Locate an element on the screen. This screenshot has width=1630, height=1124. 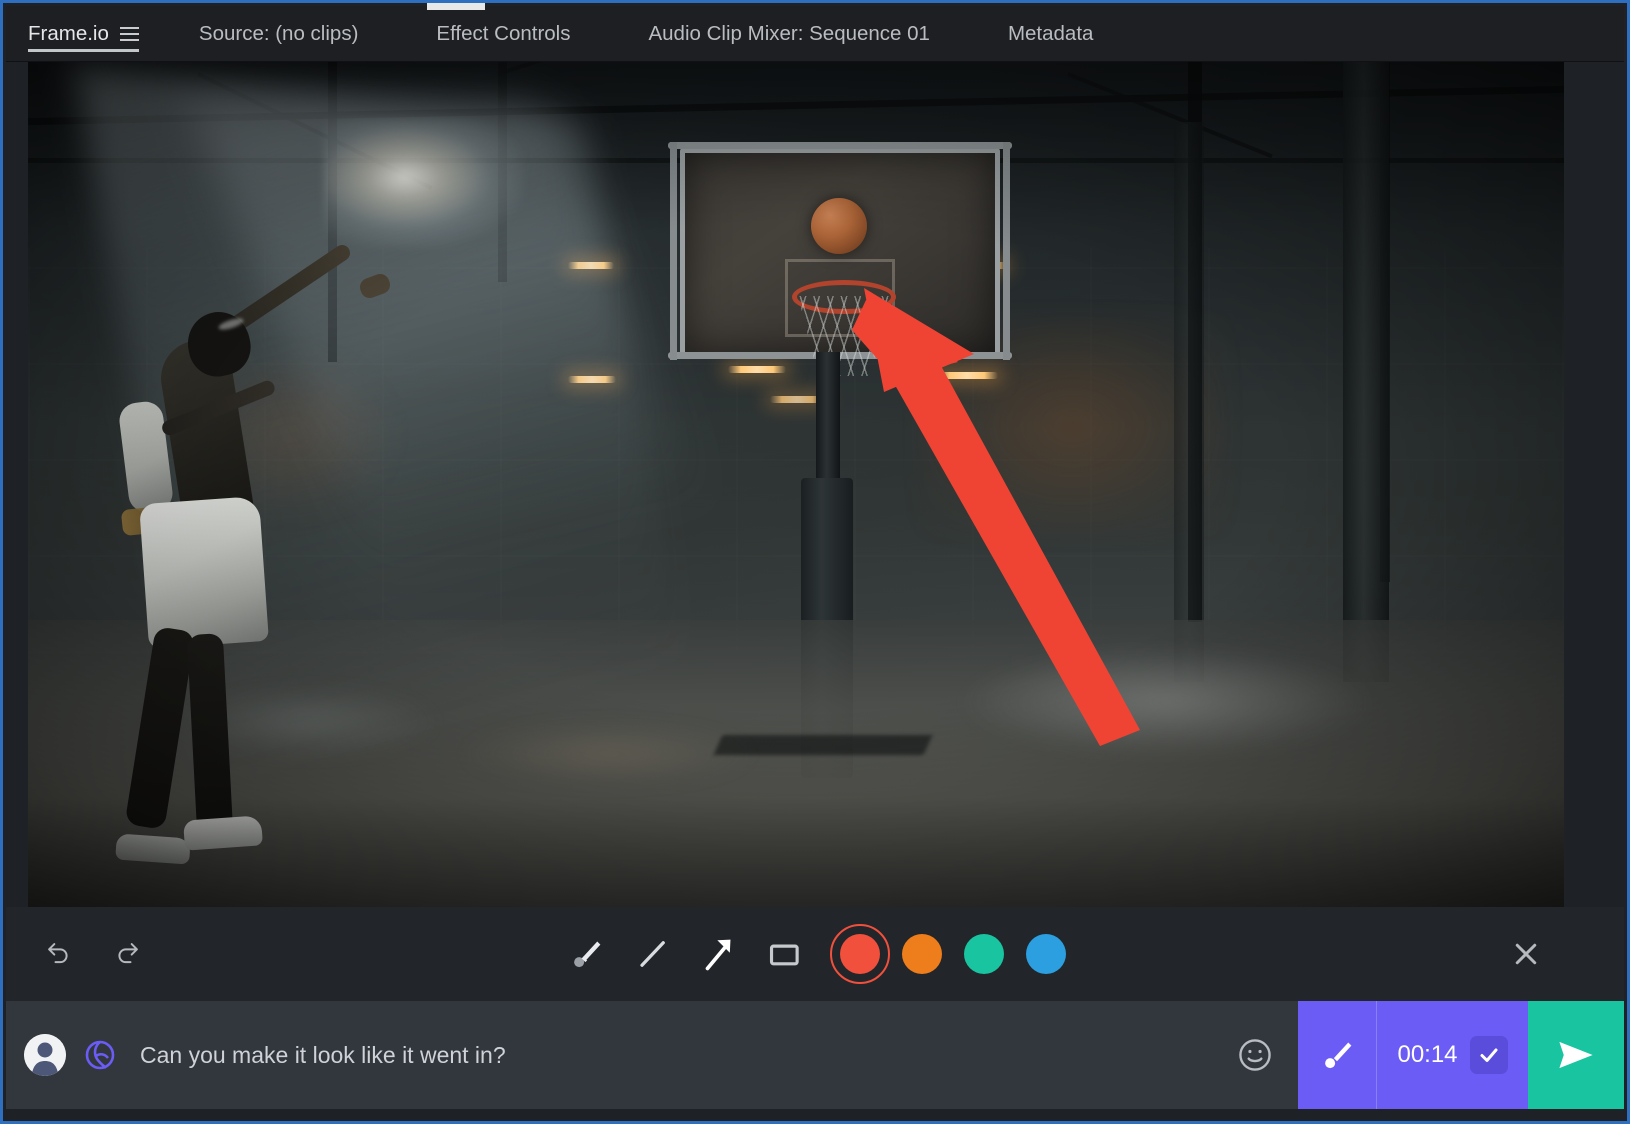
color-swatches is located at coordinates (953, 954).